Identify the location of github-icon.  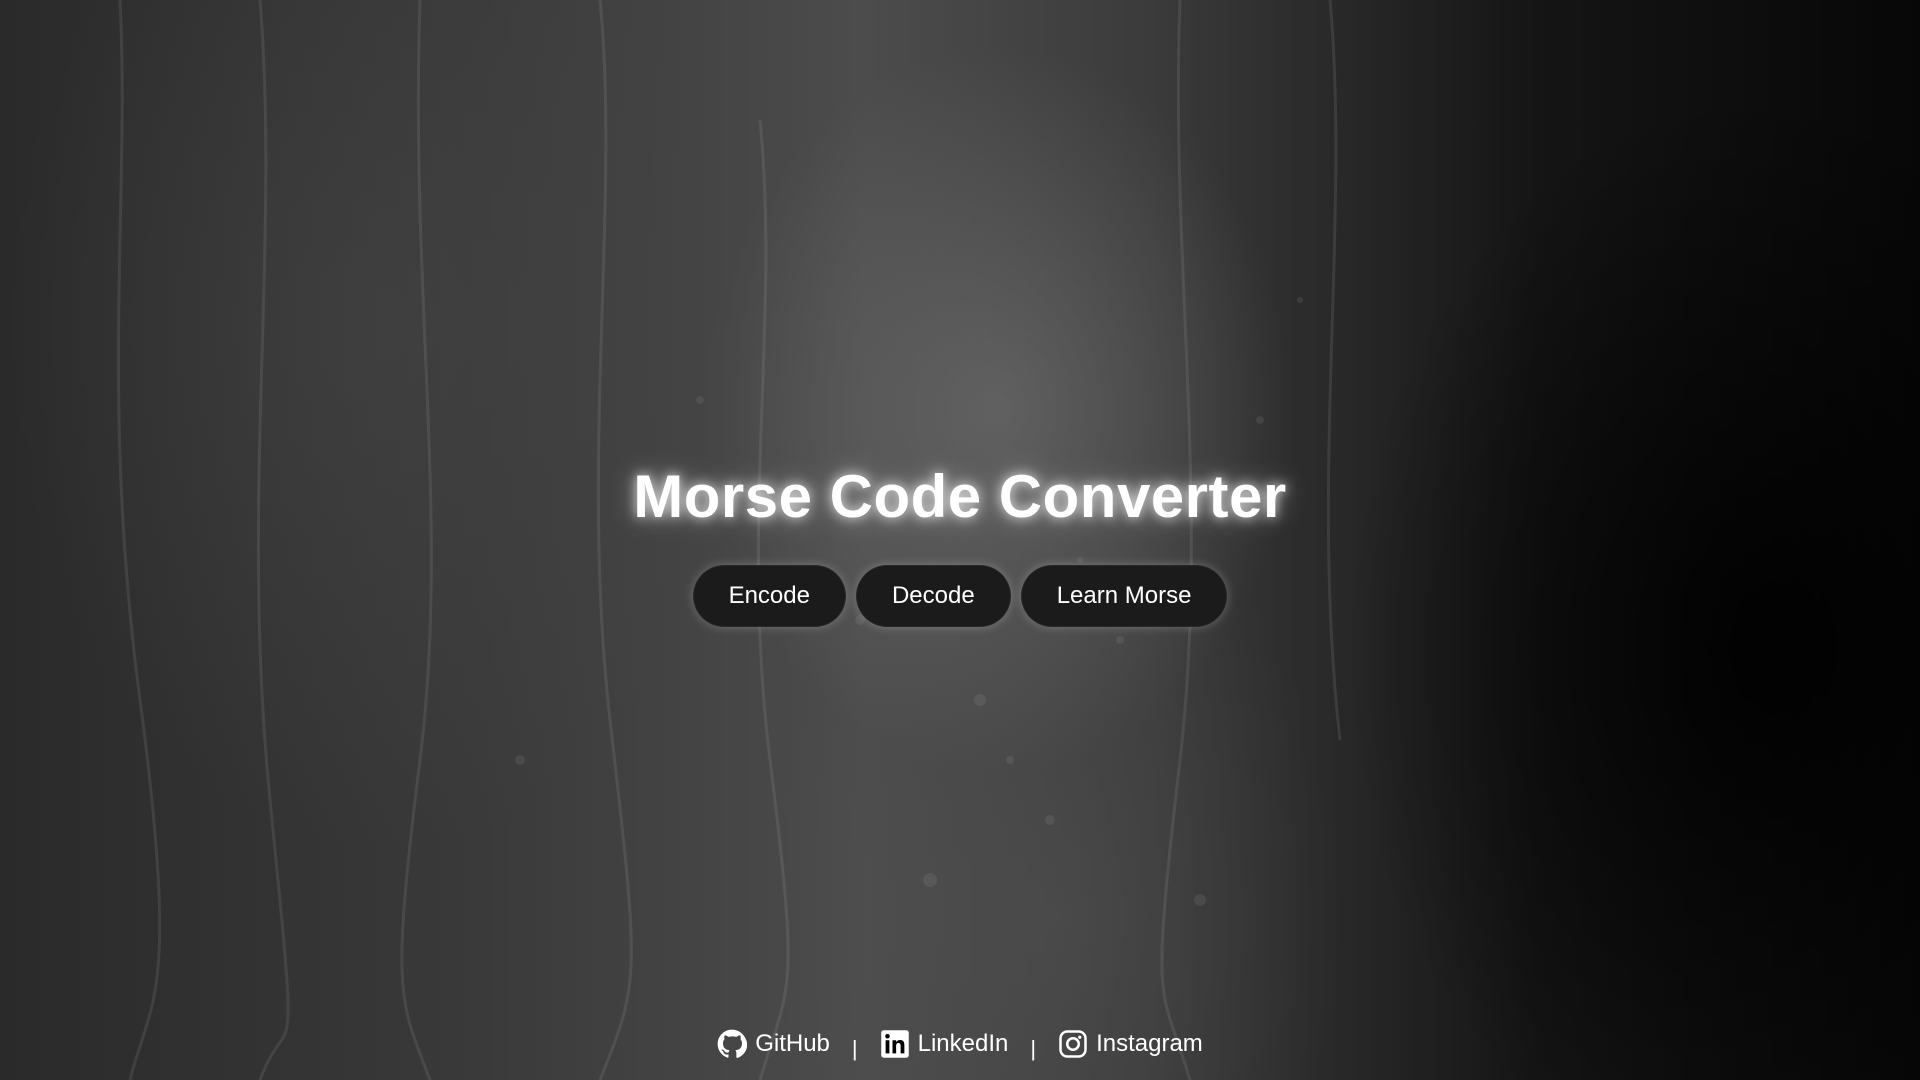
(732, 1044).